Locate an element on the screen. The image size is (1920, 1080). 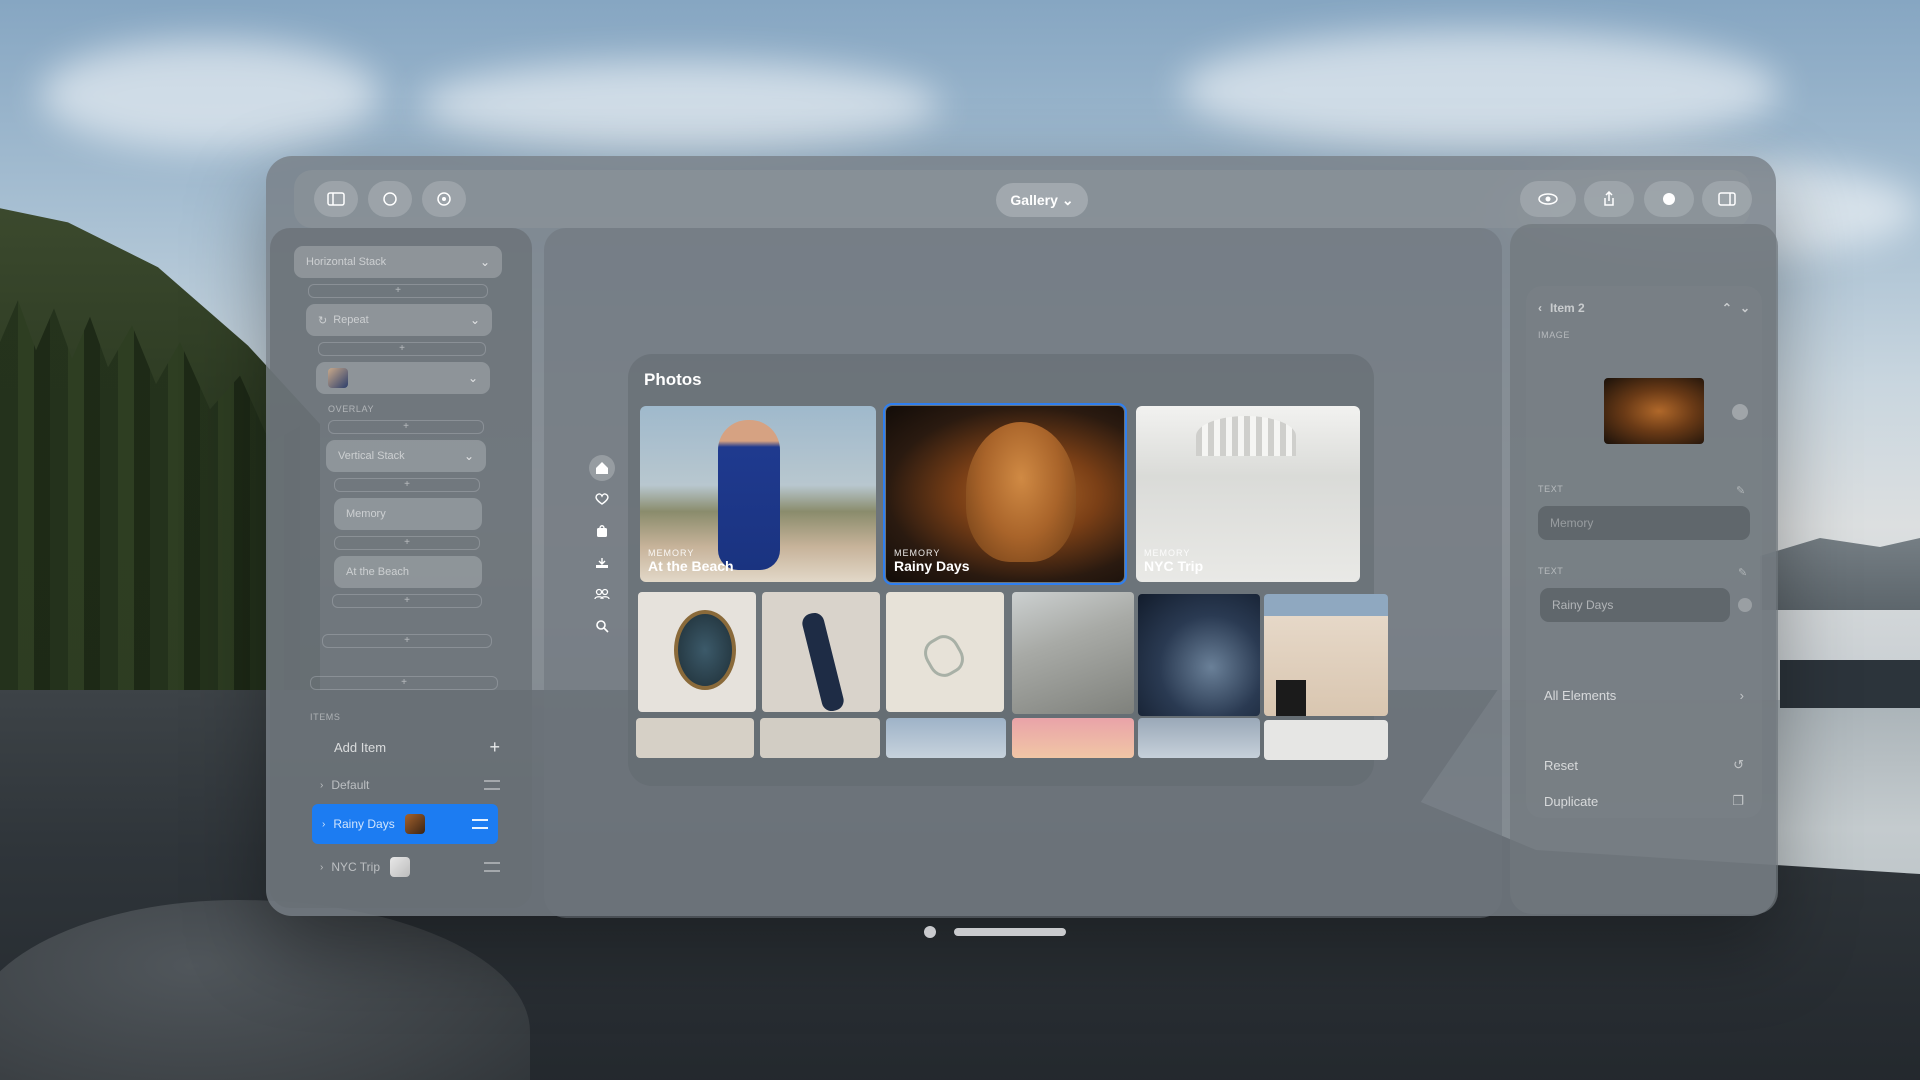
text-caption-2: TEXT is located at coordinates (1551, 571).